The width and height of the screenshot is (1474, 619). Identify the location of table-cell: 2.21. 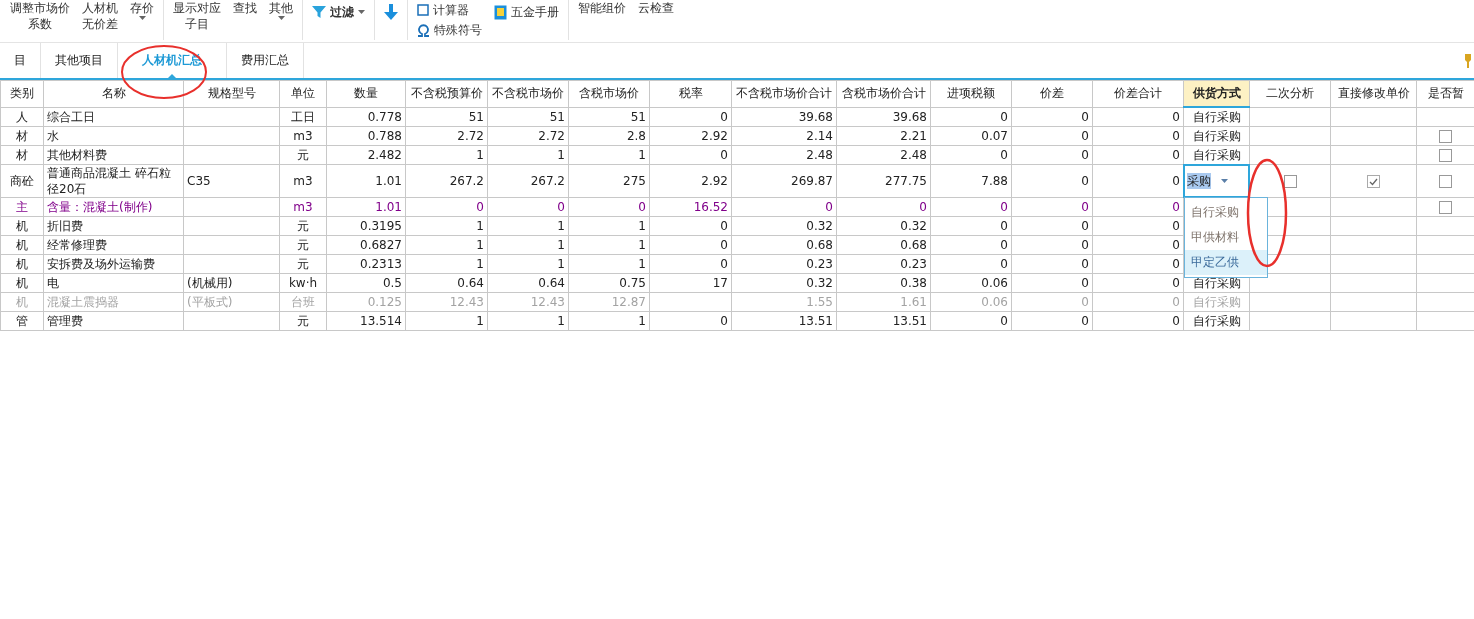
(913, 136).